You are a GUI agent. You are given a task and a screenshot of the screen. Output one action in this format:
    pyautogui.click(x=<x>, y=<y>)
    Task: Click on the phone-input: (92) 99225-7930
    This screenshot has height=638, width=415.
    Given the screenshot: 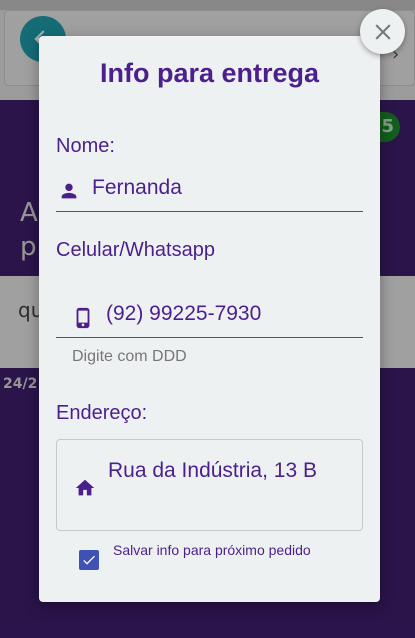 What is the action you would take?
    pyautogui.click(x=183, y=314)
    